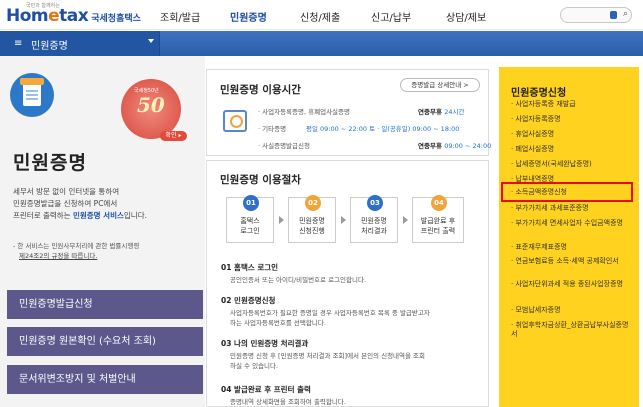  I want to click on page-title: 민원증명, so click(50, 163).